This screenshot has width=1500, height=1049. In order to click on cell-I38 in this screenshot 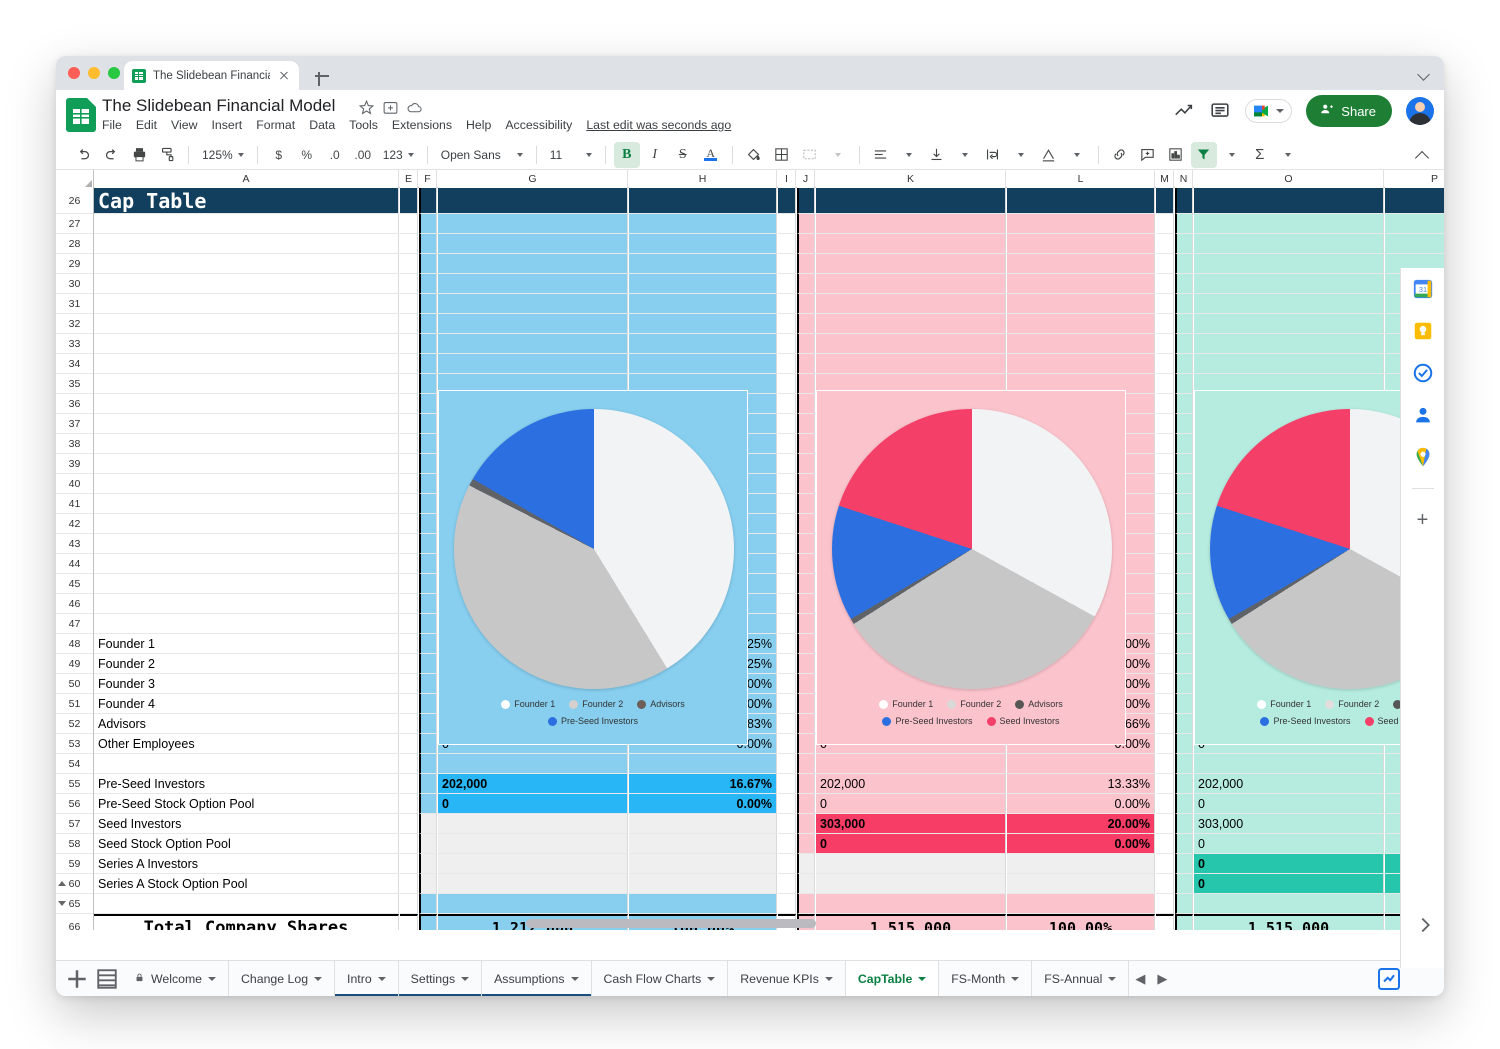, I will do `click(787, 444)`.